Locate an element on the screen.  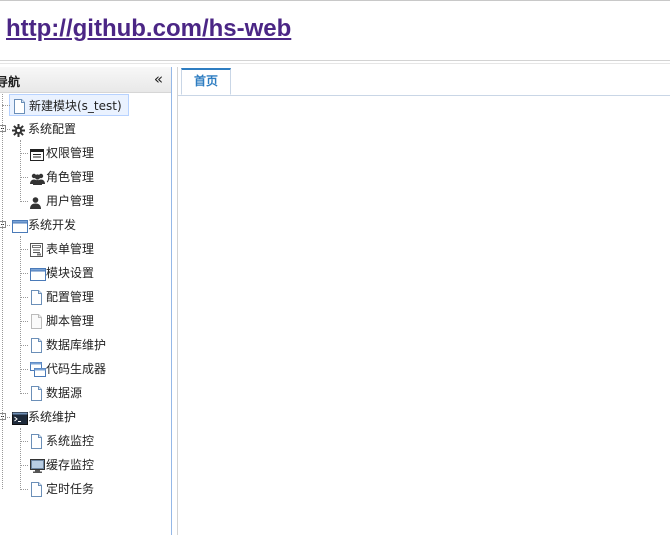
form-icon is located at coordinates (36, 253).